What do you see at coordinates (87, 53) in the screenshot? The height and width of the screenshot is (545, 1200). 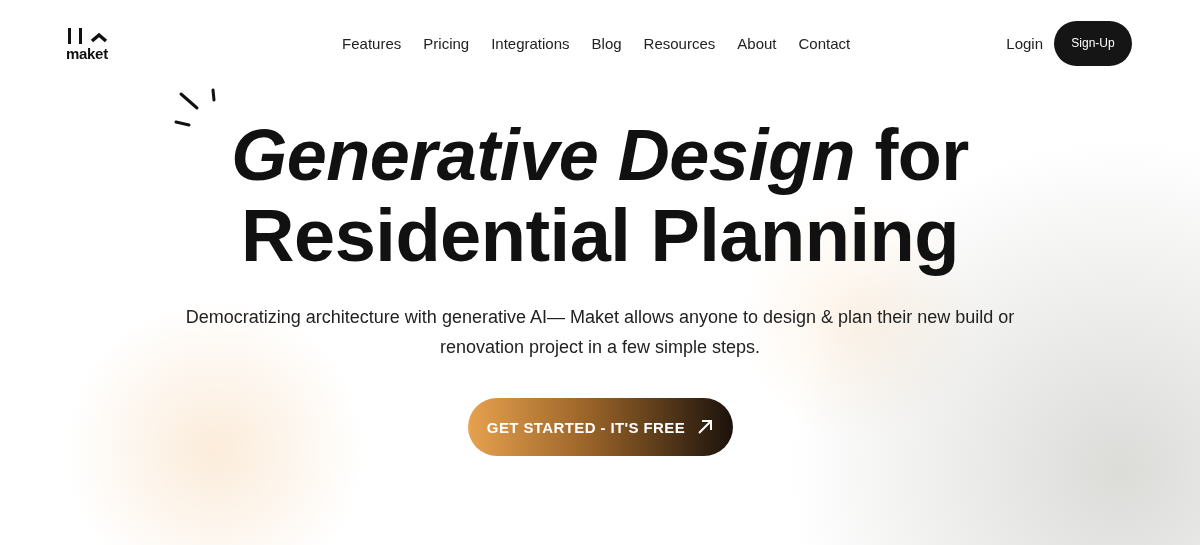 I see `logo-text: maket` at bounding box center [87, 53].